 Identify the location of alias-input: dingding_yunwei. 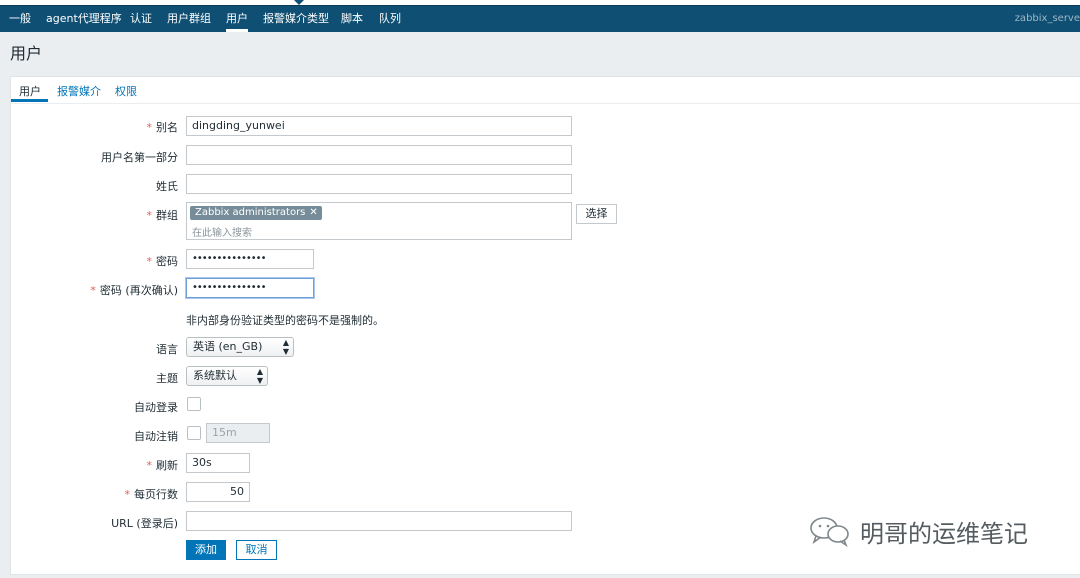
(379, 126).